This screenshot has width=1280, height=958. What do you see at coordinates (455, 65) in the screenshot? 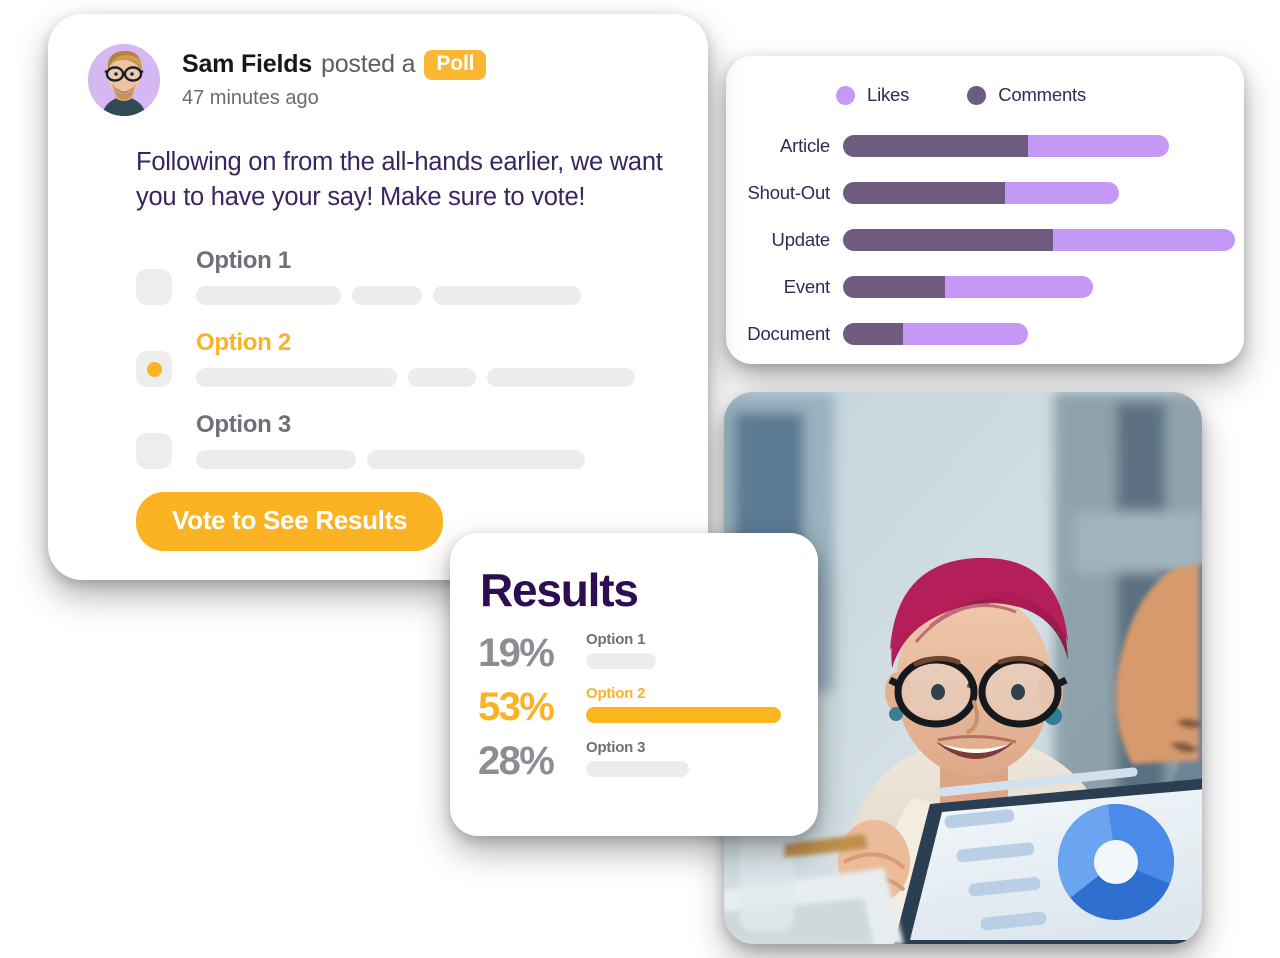
I see `poll-type-badge: Poll` at bounding box center [455, 65].